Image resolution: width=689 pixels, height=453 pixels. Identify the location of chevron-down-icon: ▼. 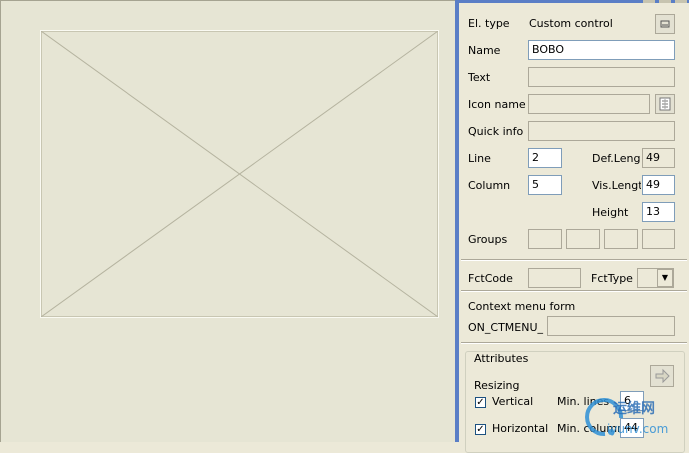
(665, 278).